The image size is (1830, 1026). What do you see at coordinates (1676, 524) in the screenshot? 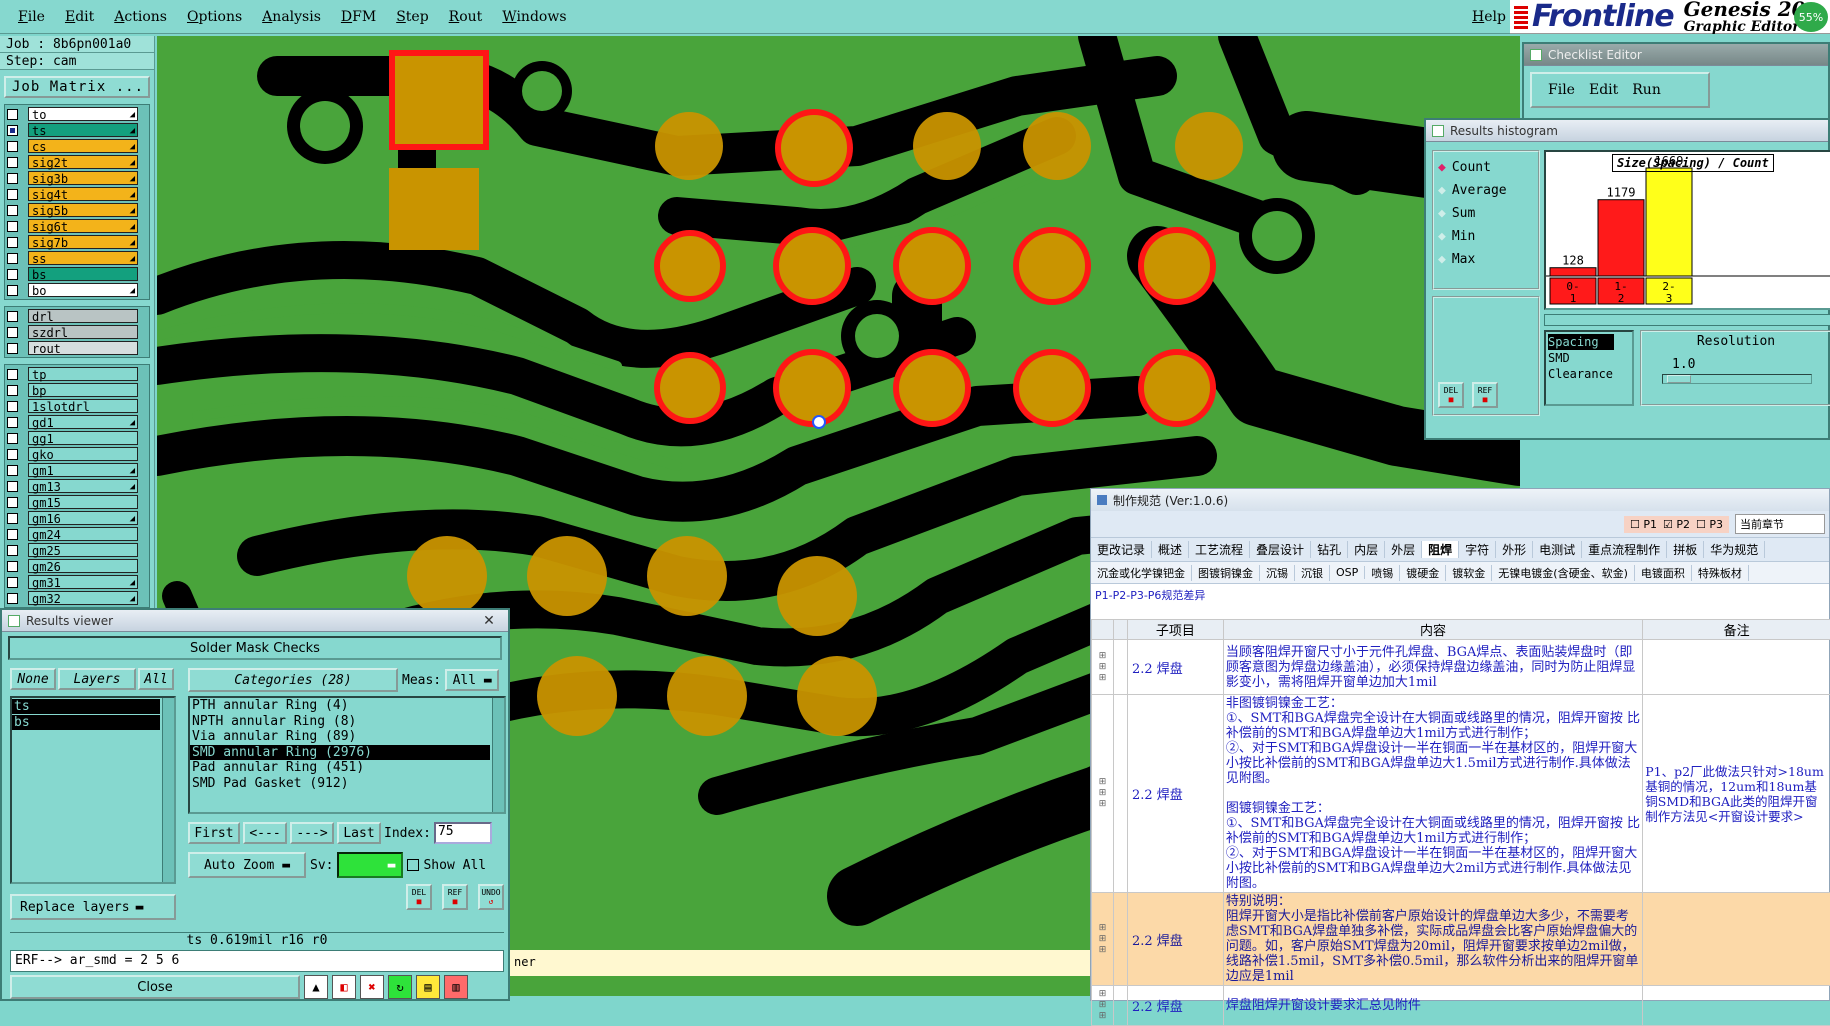
I see `check-p2: ☑ P2` at bounding box center [1676, 524].